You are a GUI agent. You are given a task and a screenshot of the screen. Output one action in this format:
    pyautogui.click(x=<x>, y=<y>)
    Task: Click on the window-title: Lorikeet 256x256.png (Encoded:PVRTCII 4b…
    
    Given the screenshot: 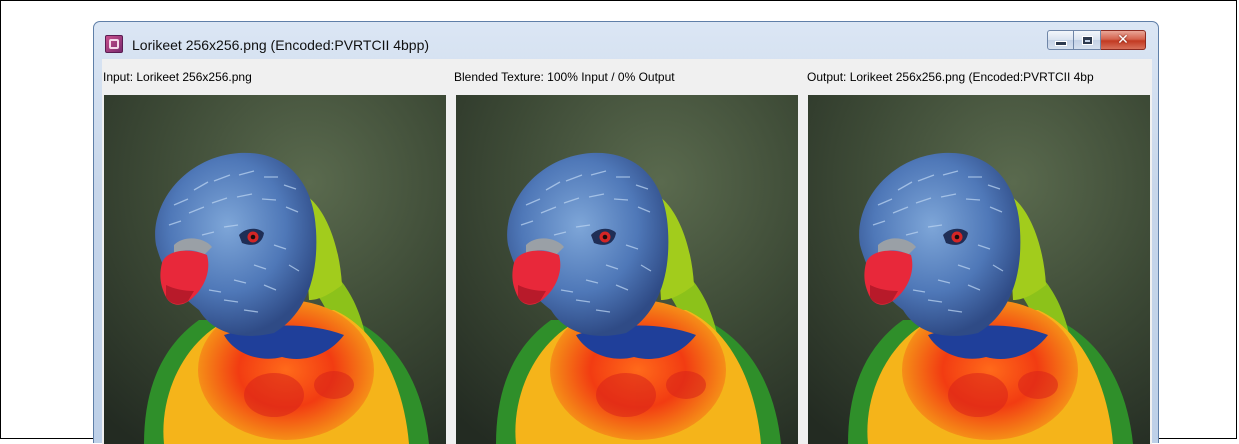 What is the action you would take?
    pyautogui.click(x=281, y=45)
    